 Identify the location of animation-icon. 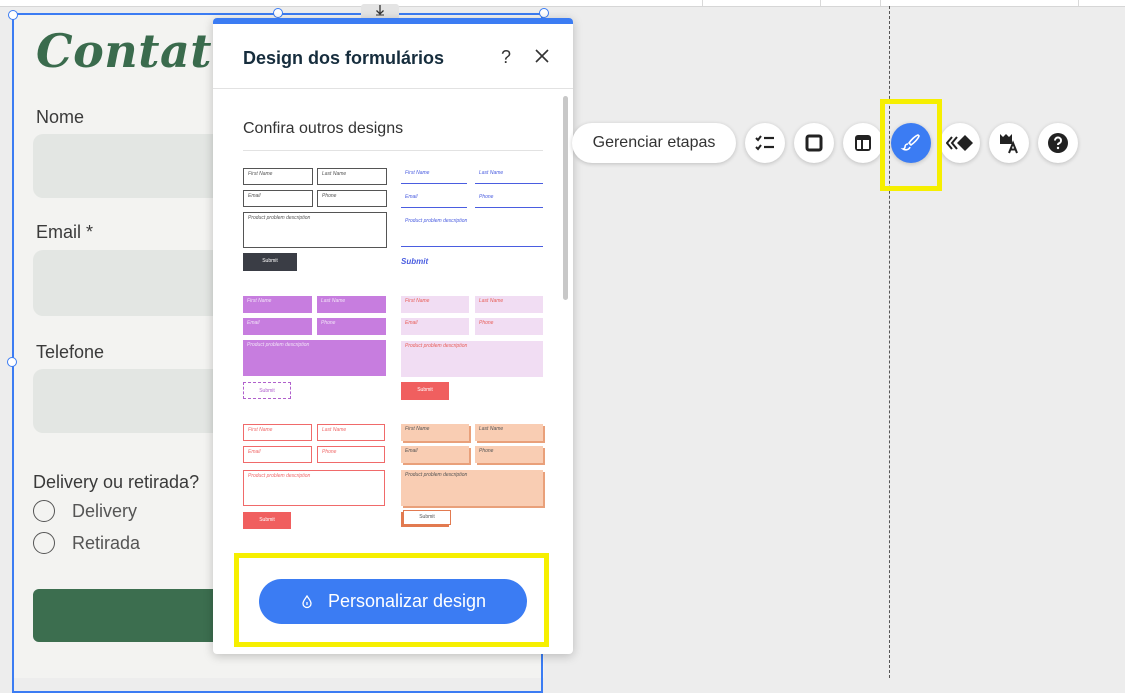
(959, 143).